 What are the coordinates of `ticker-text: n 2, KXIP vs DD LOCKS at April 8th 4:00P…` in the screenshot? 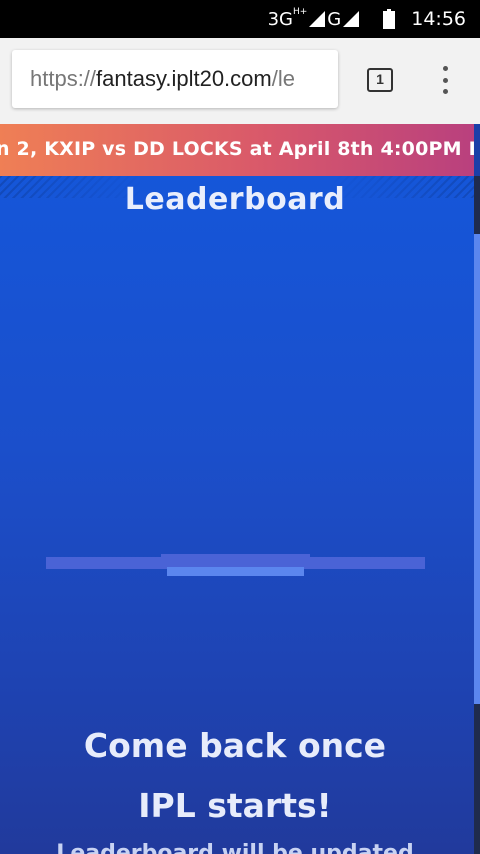 It's located at (237, 149).